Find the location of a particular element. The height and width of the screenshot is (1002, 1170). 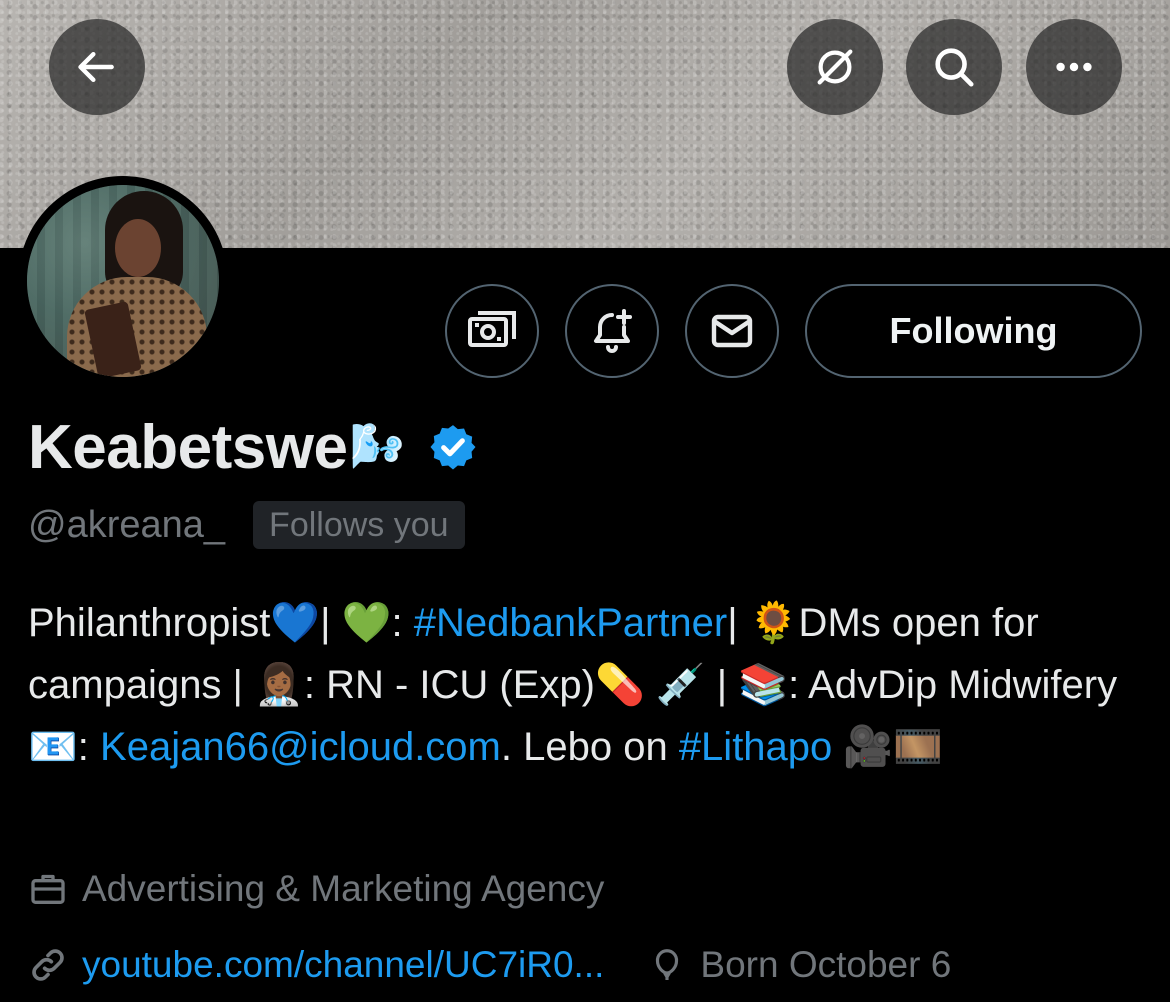

bell-plus-icon is located at coordinates (613, 331).